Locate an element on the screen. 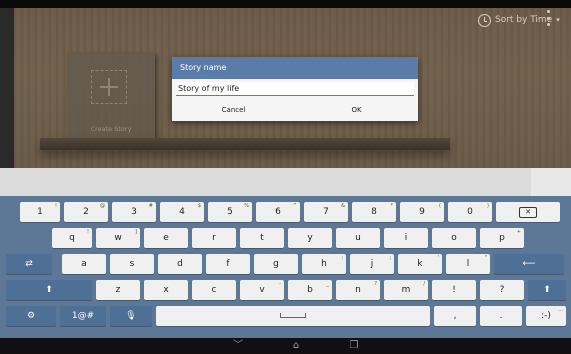  backspace-key: ✕ is located at coordinates (528, 212).